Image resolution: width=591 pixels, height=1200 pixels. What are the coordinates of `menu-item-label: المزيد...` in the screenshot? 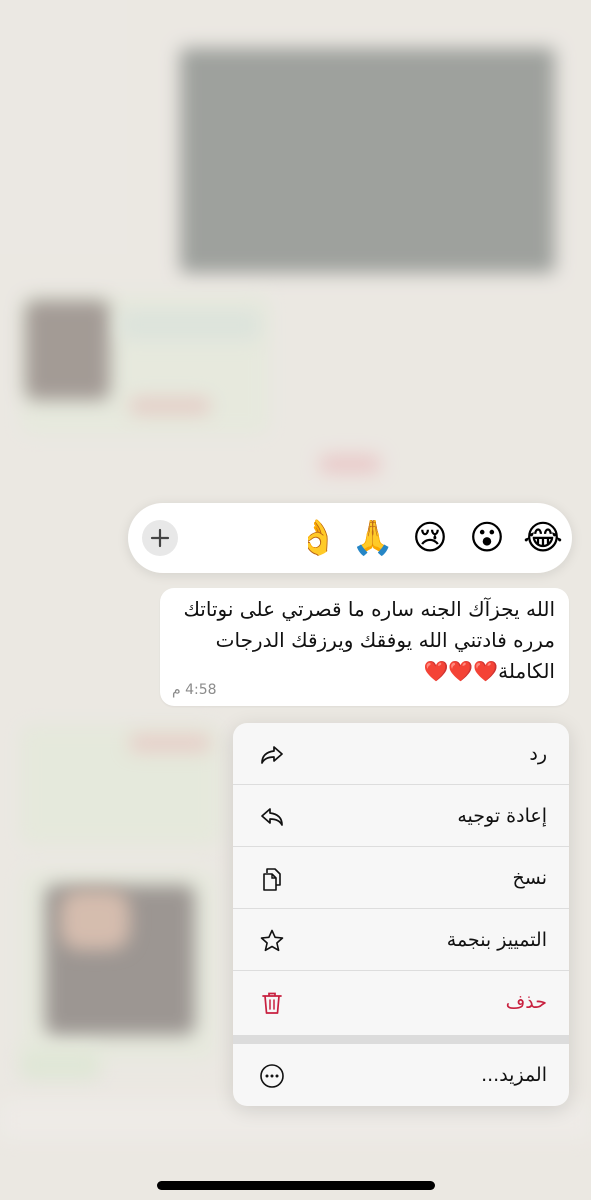 It's located at (514, 1075).